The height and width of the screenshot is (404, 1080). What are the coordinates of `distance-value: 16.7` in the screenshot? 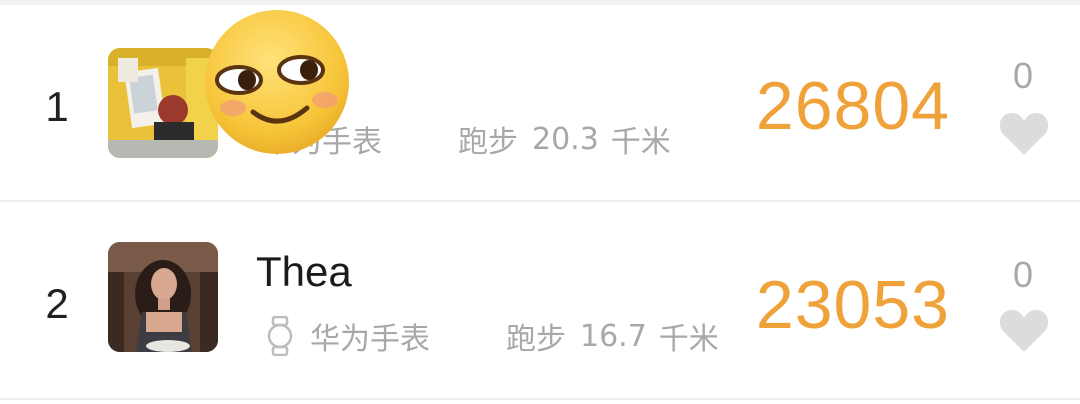 It's located at (613, 336).